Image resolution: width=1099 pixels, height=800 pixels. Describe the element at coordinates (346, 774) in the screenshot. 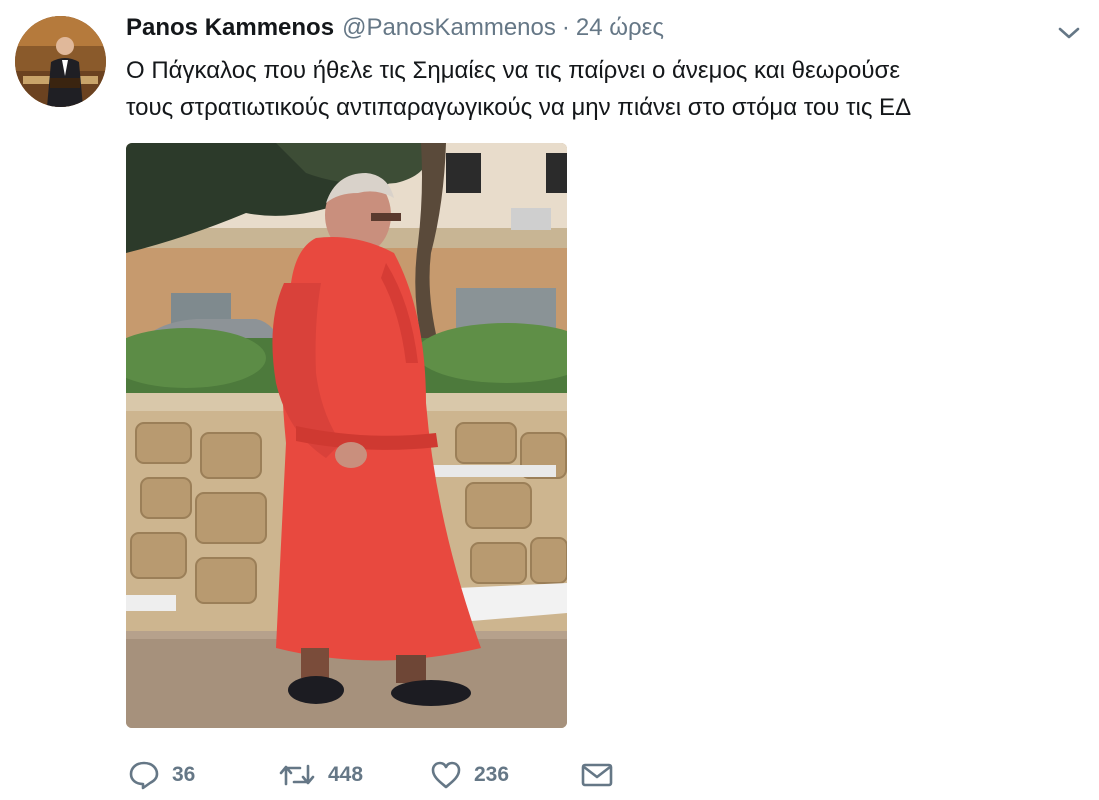

I see `retweet-count: 448` at that location.